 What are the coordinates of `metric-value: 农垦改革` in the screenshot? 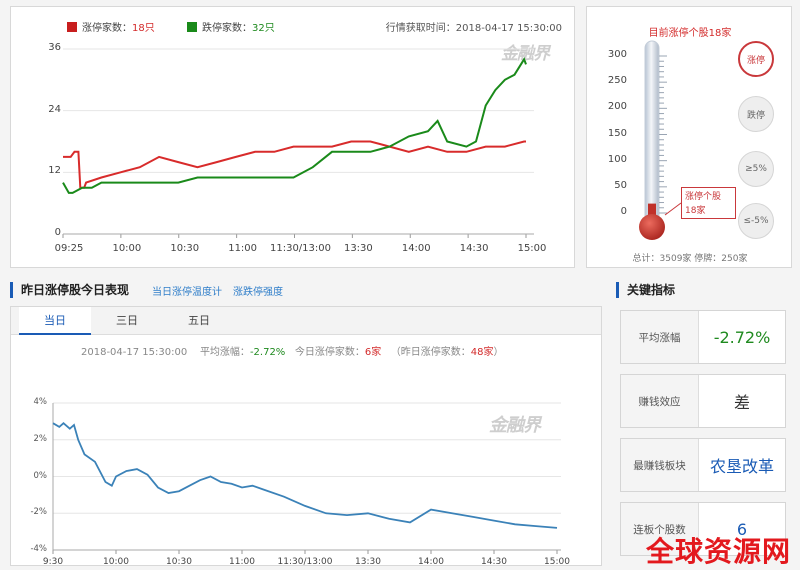 It's located at (741, 466).